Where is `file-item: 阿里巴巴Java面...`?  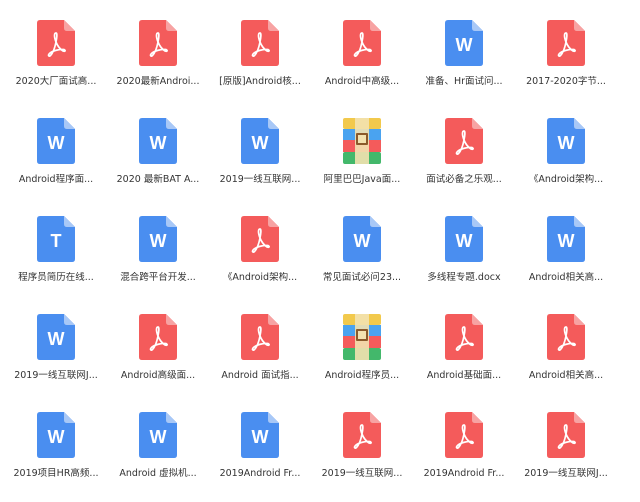
file-item: 阿里巴巴Java面... is located at coordinates (362, 163).